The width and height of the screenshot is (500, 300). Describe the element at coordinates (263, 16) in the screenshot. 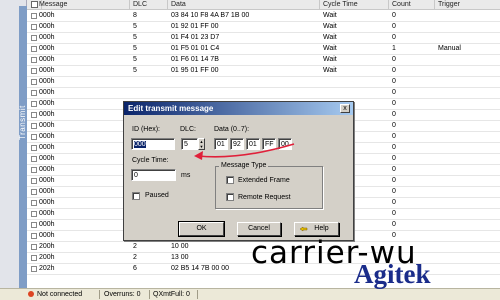

I see `table-row: 000h 8 03 84 10 F8 4A B7 1B 00 Wait 0` at that location.